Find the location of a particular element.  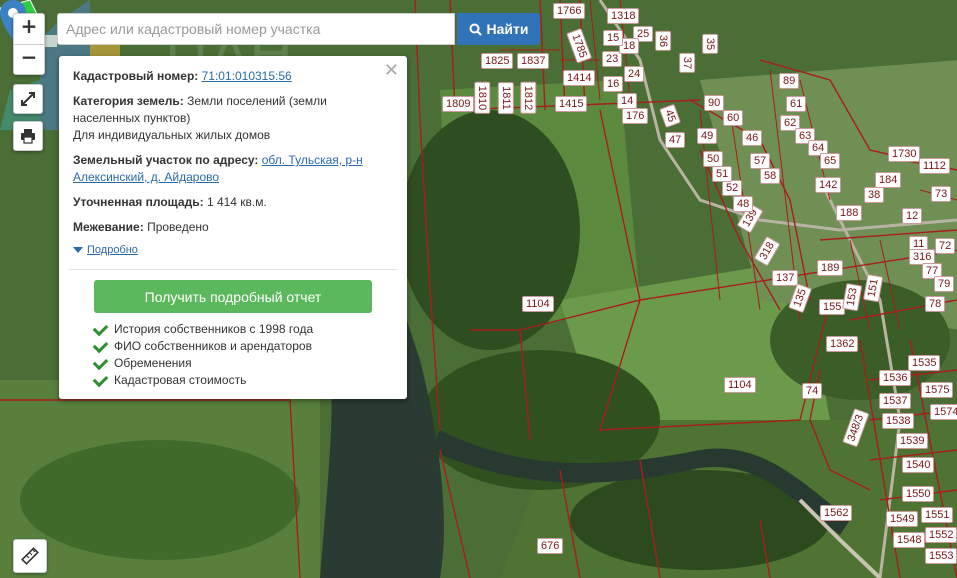

plot-label: 1539 is located at coordinates (912, 441).